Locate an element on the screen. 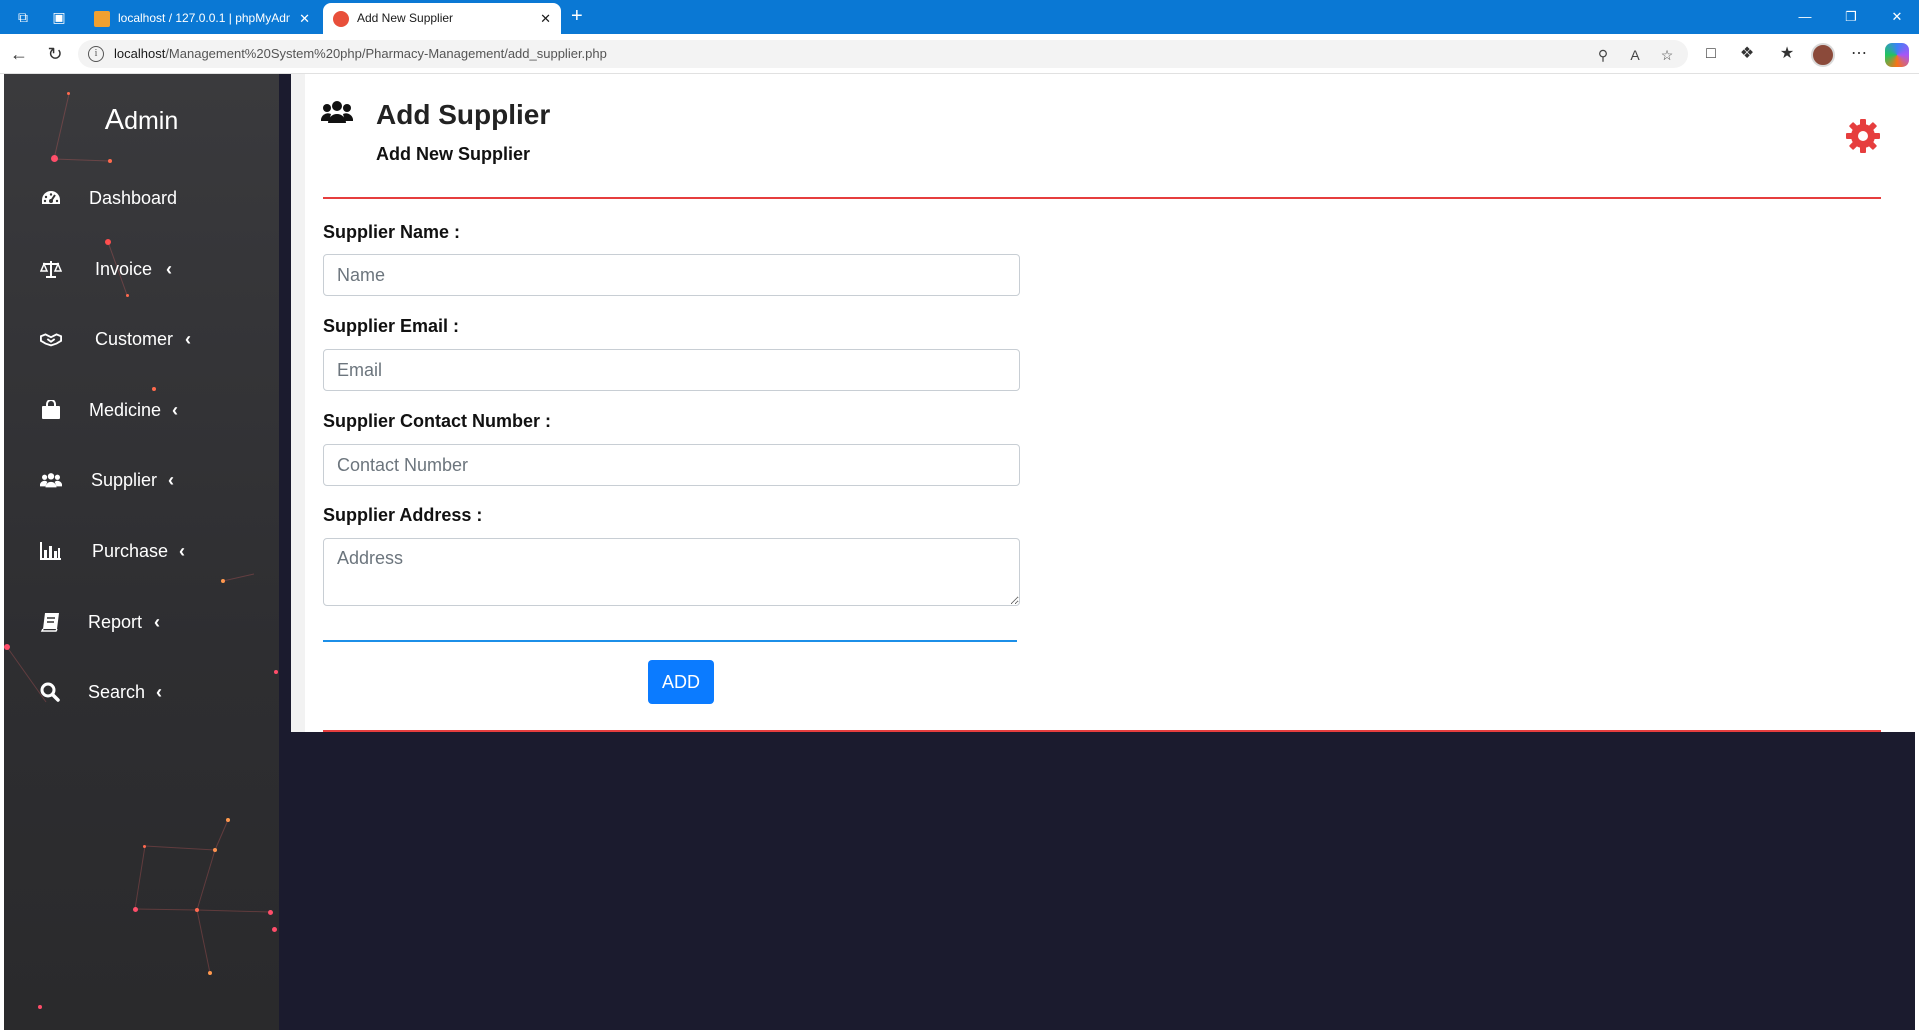 The image size is (1919, 1030). supplier-address-label: Supplier Address : is located at coordinates (403, 515).